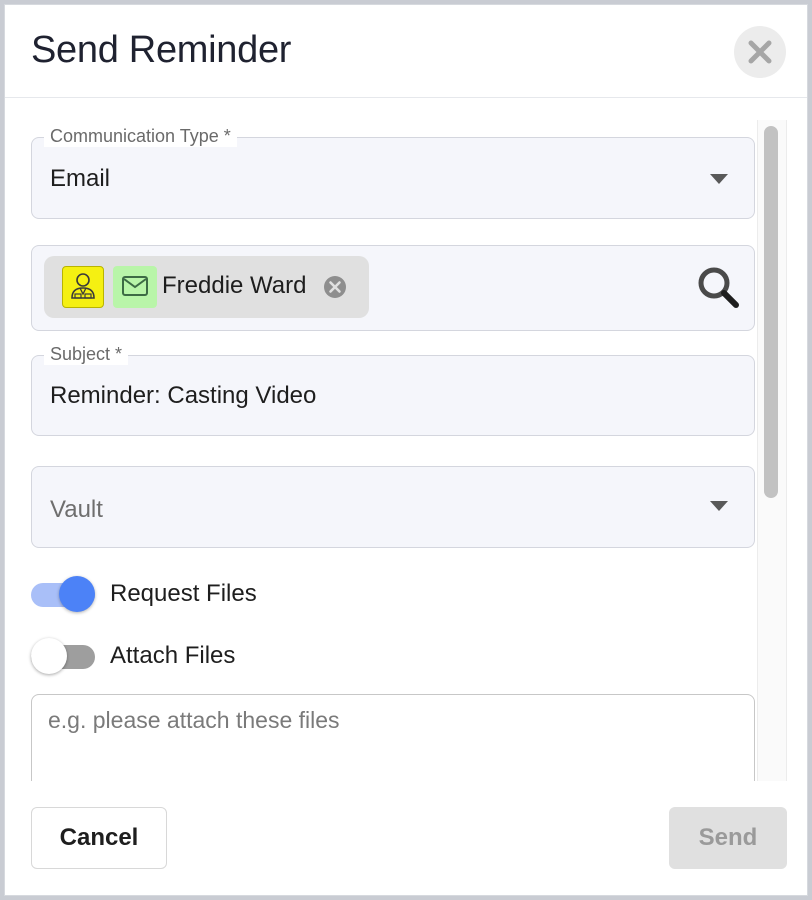 This screenshot has height=900, width=812. Describe the element at coordinates (80, 178) in the screenshot. I see `communication-type-value: Email` at that location.